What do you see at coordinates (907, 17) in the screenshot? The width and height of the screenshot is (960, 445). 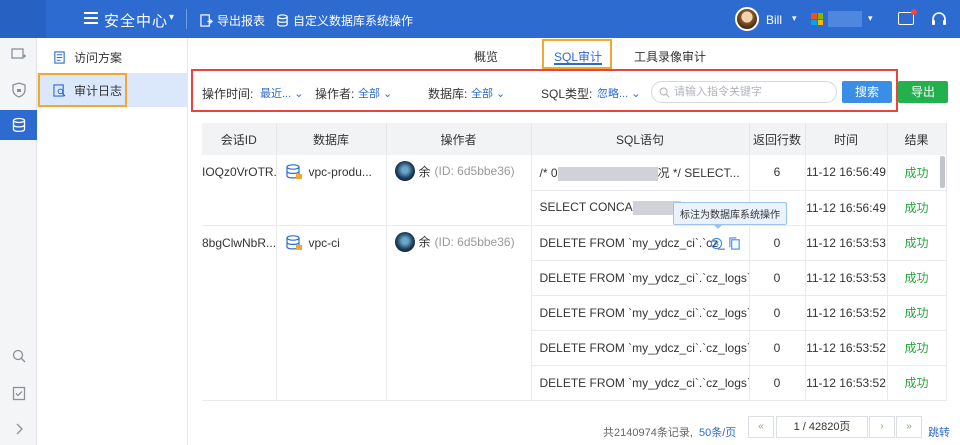 I see `mail-icon` at bounding box center [907, 17].